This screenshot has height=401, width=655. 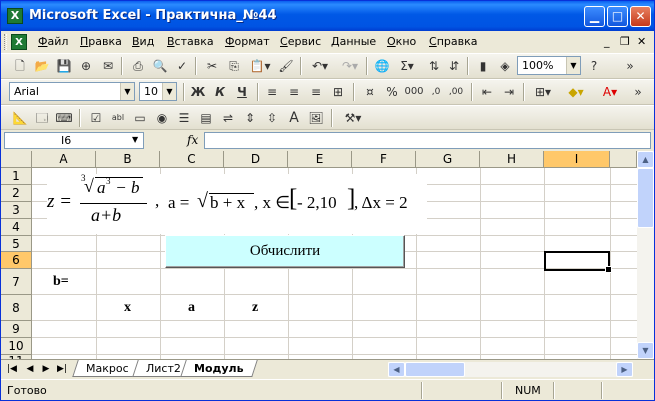 What do you see at coordinates (505, 66) in the screenshot?
I see `drawing-icon: ◈` at bounding box center [505, 66].